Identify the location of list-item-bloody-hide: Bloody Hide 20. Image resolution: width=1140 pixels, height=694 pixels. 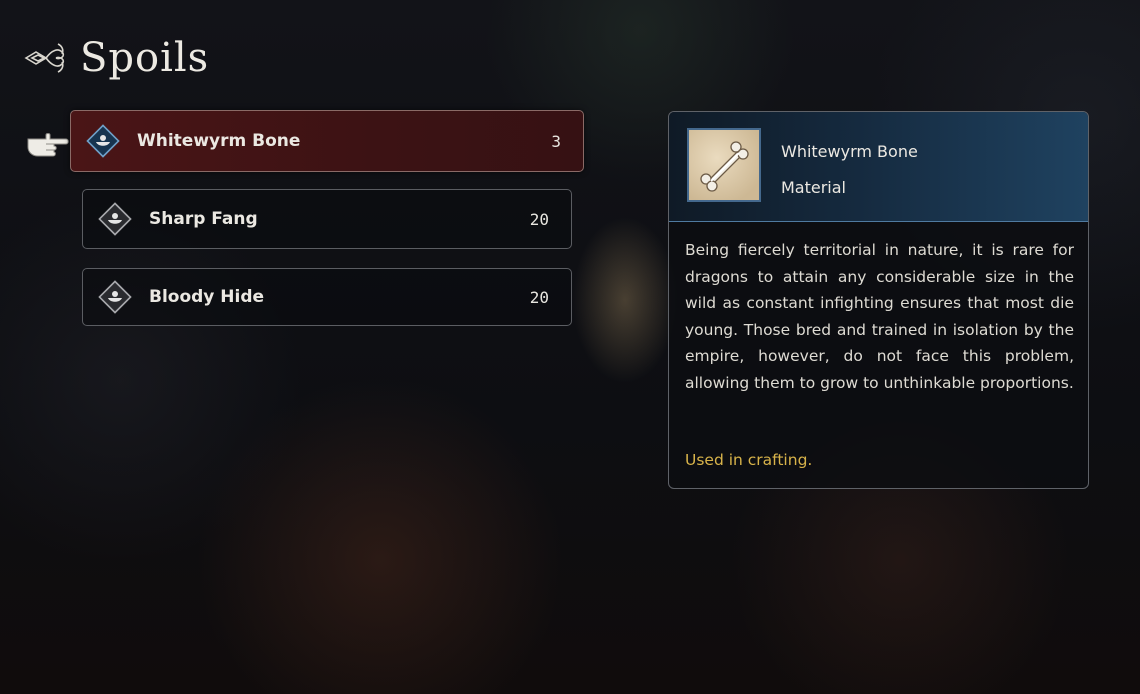
(327, 297).